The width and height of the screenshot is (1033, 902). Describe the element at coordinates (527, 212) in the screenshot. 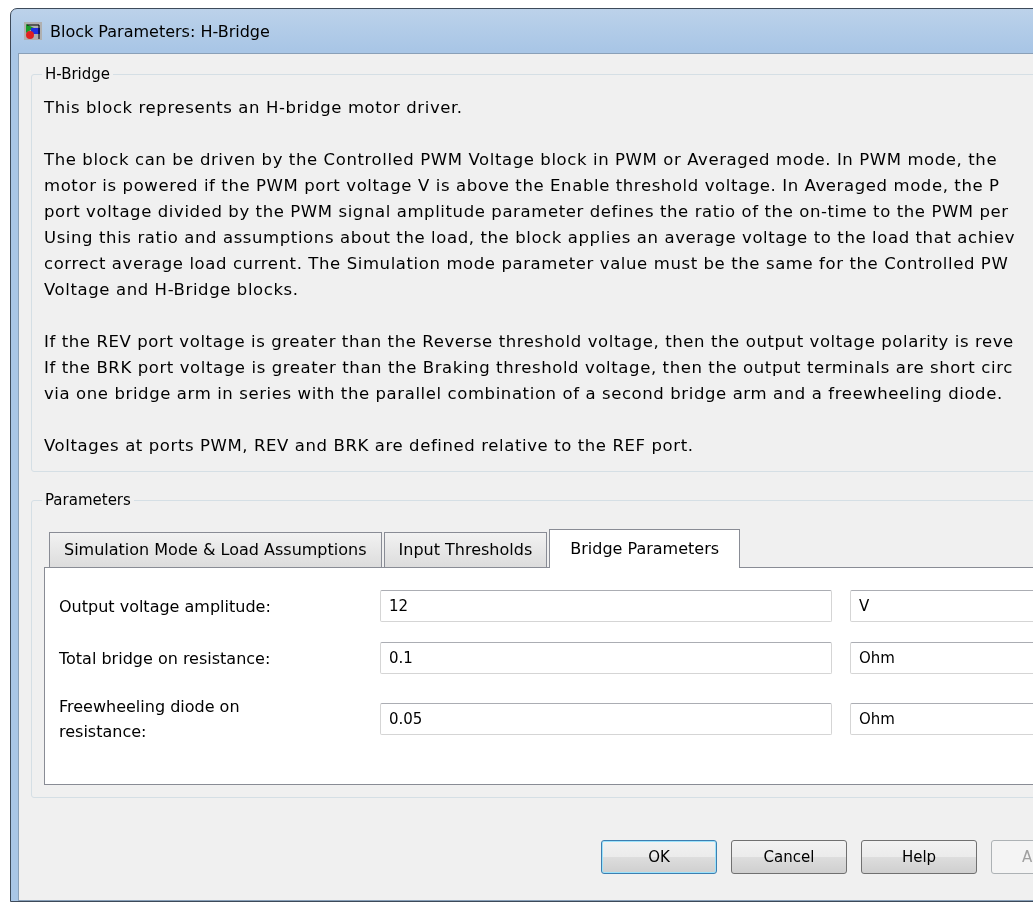

I see `description-text: port voltage divided by the PWM signal amplitude parameter defines the ratio of the on-time to the PWM per` at that location.